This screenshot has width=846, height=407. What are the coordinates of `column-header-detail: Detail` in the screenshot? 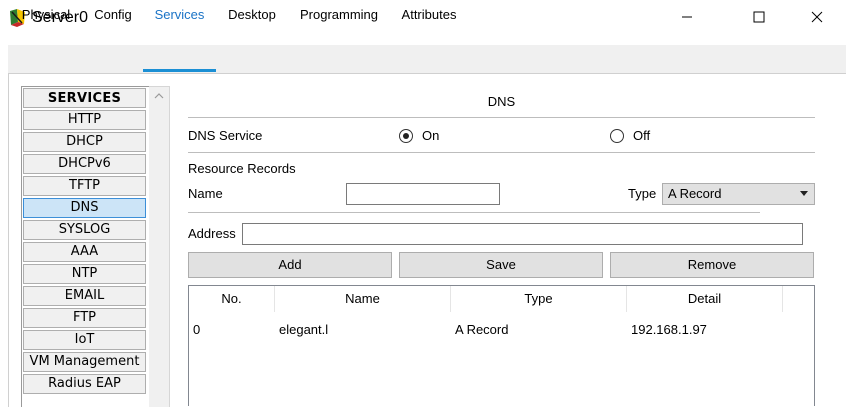 It's located at (705, 299).